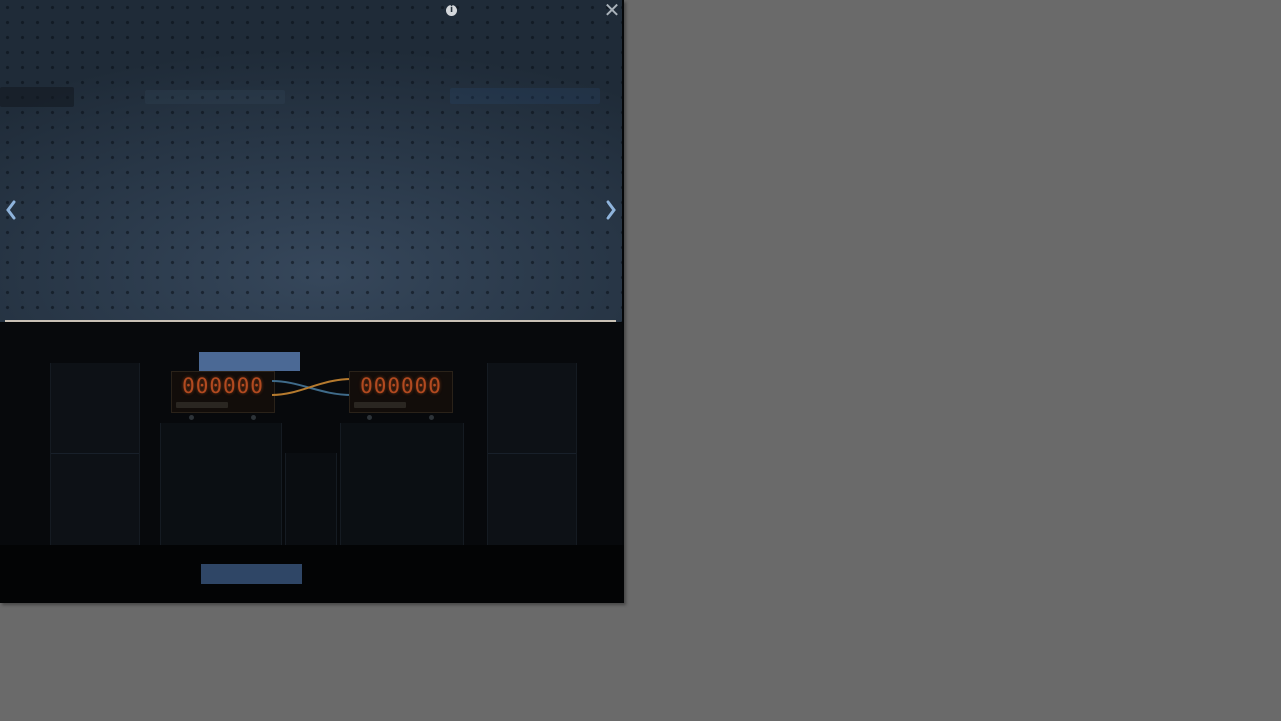 The width and height of the screenshot is (1281, 721). Describe the element at coordinates (251, 574) in the screenshot. I see `footer-button` at that location.